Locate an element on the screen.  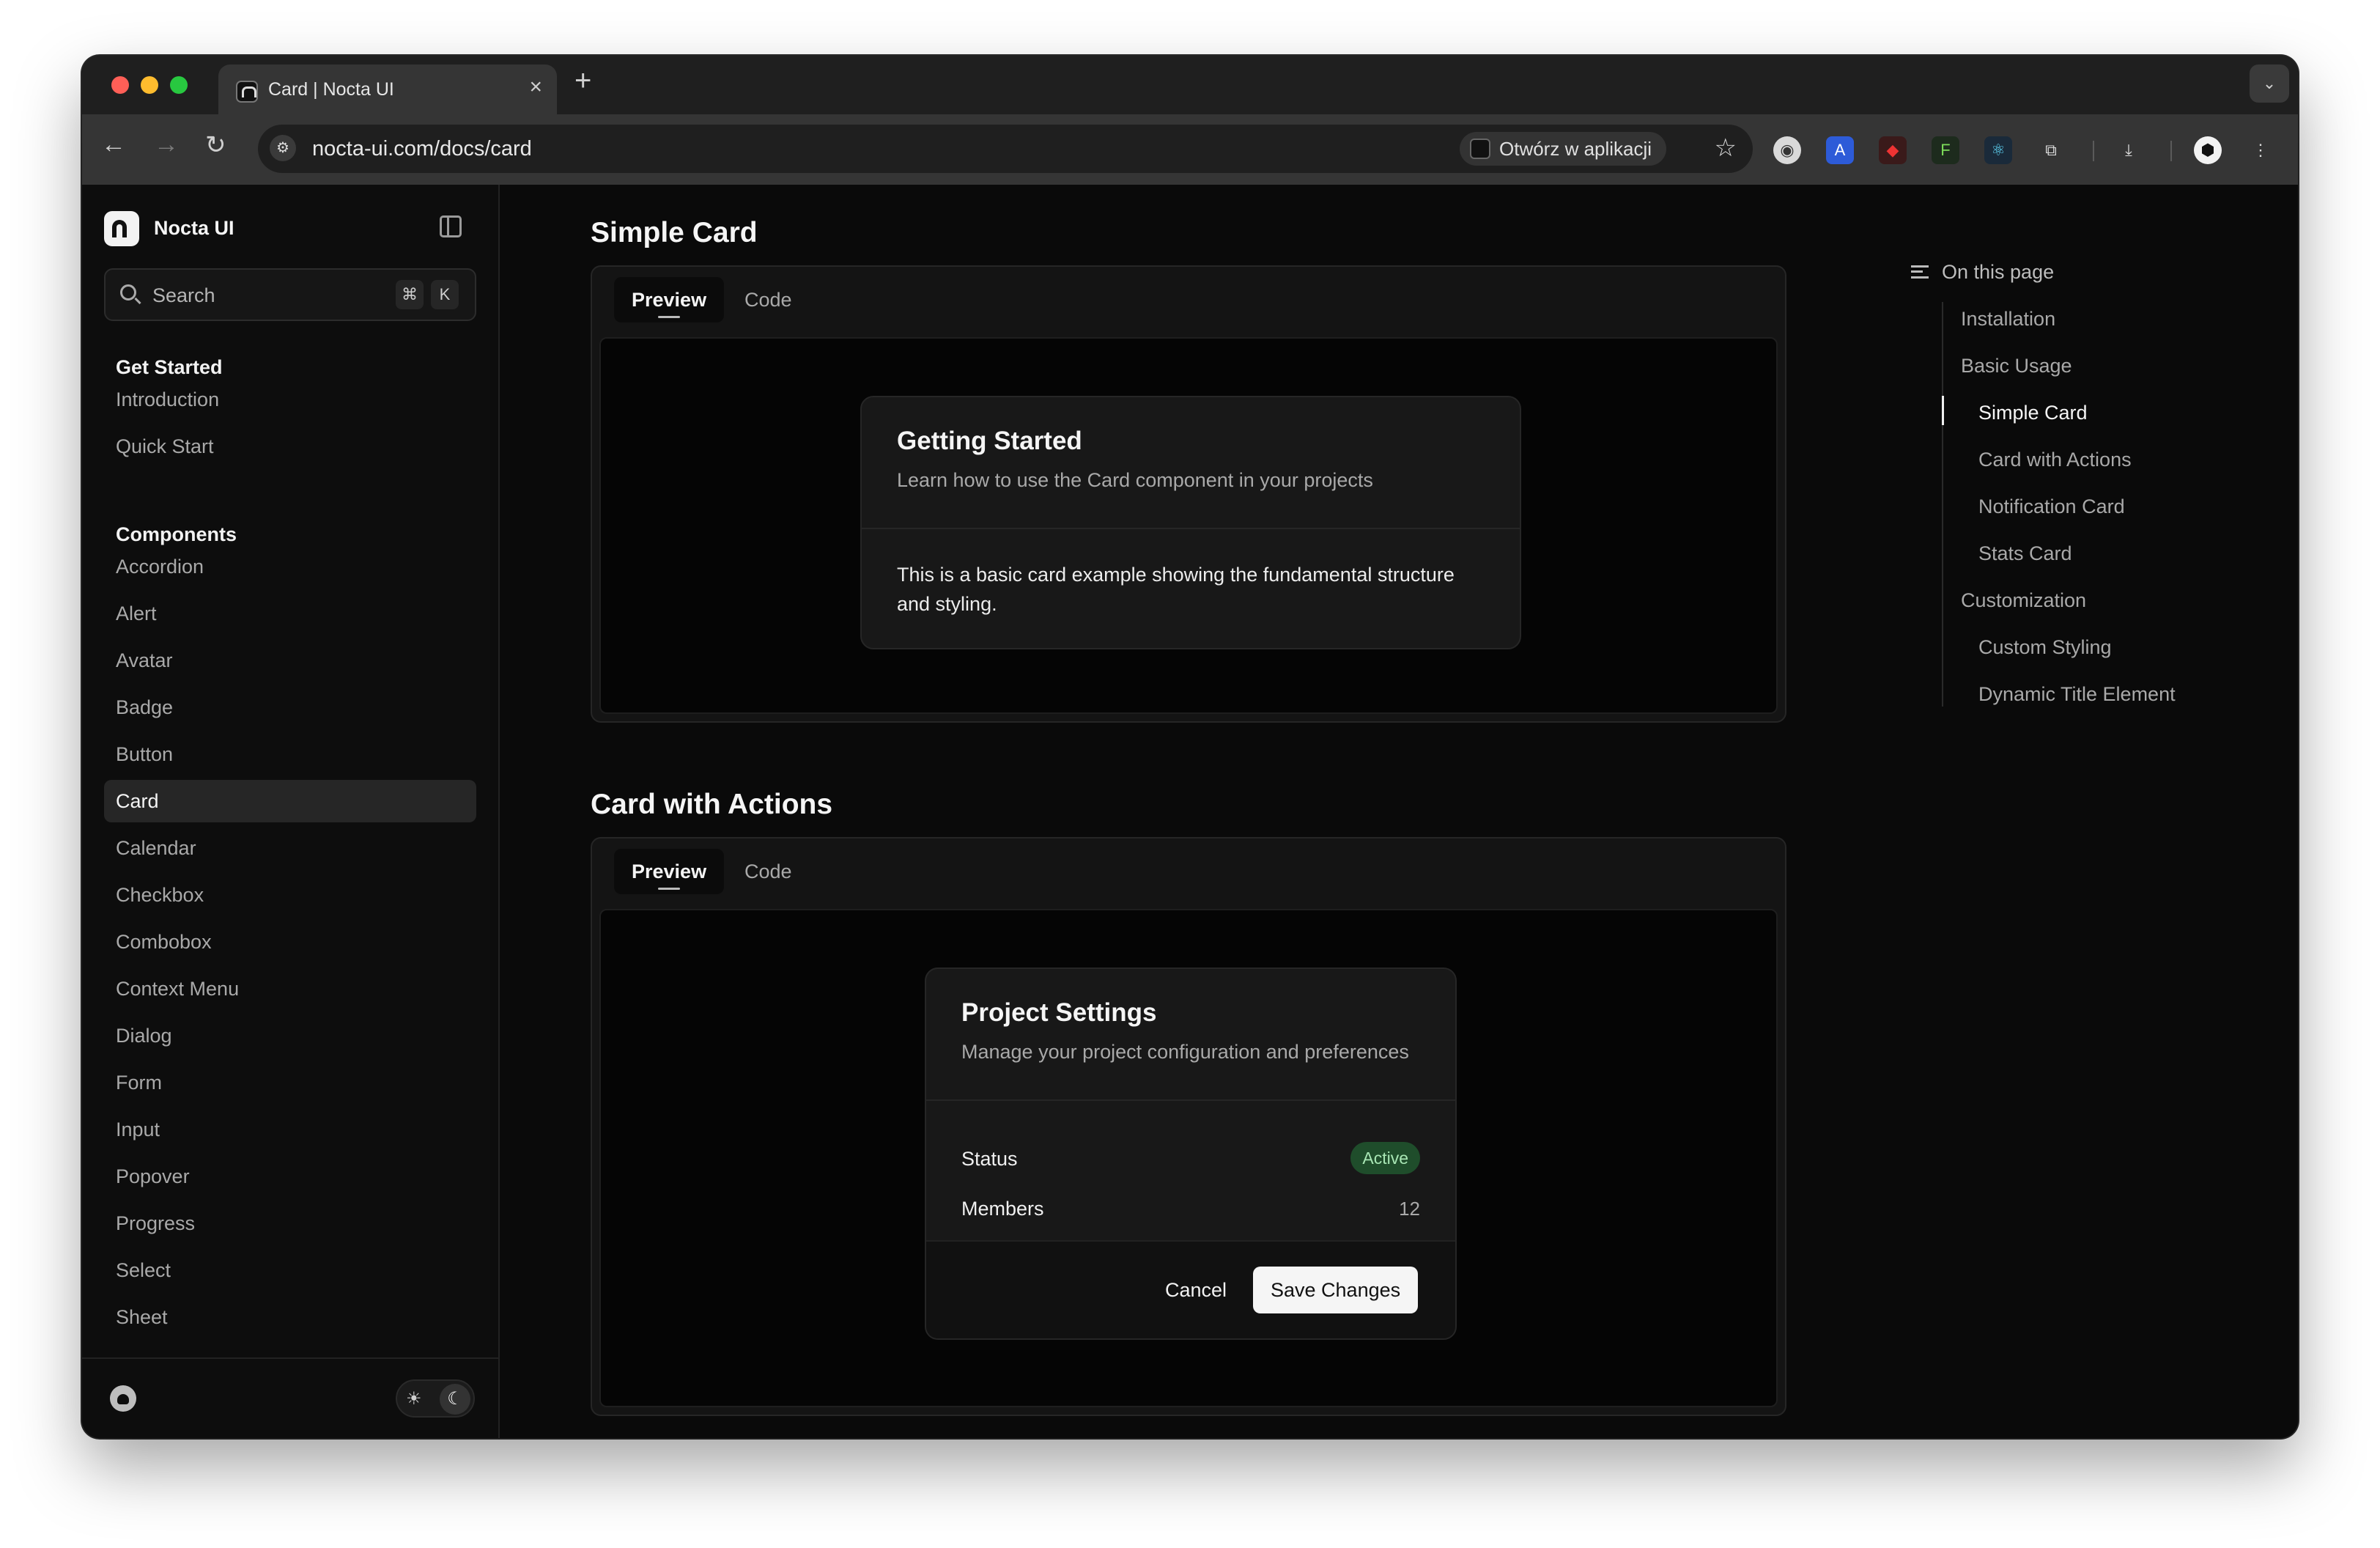
sidebar-item-badge: Badge is located at coordinates (290, 707).